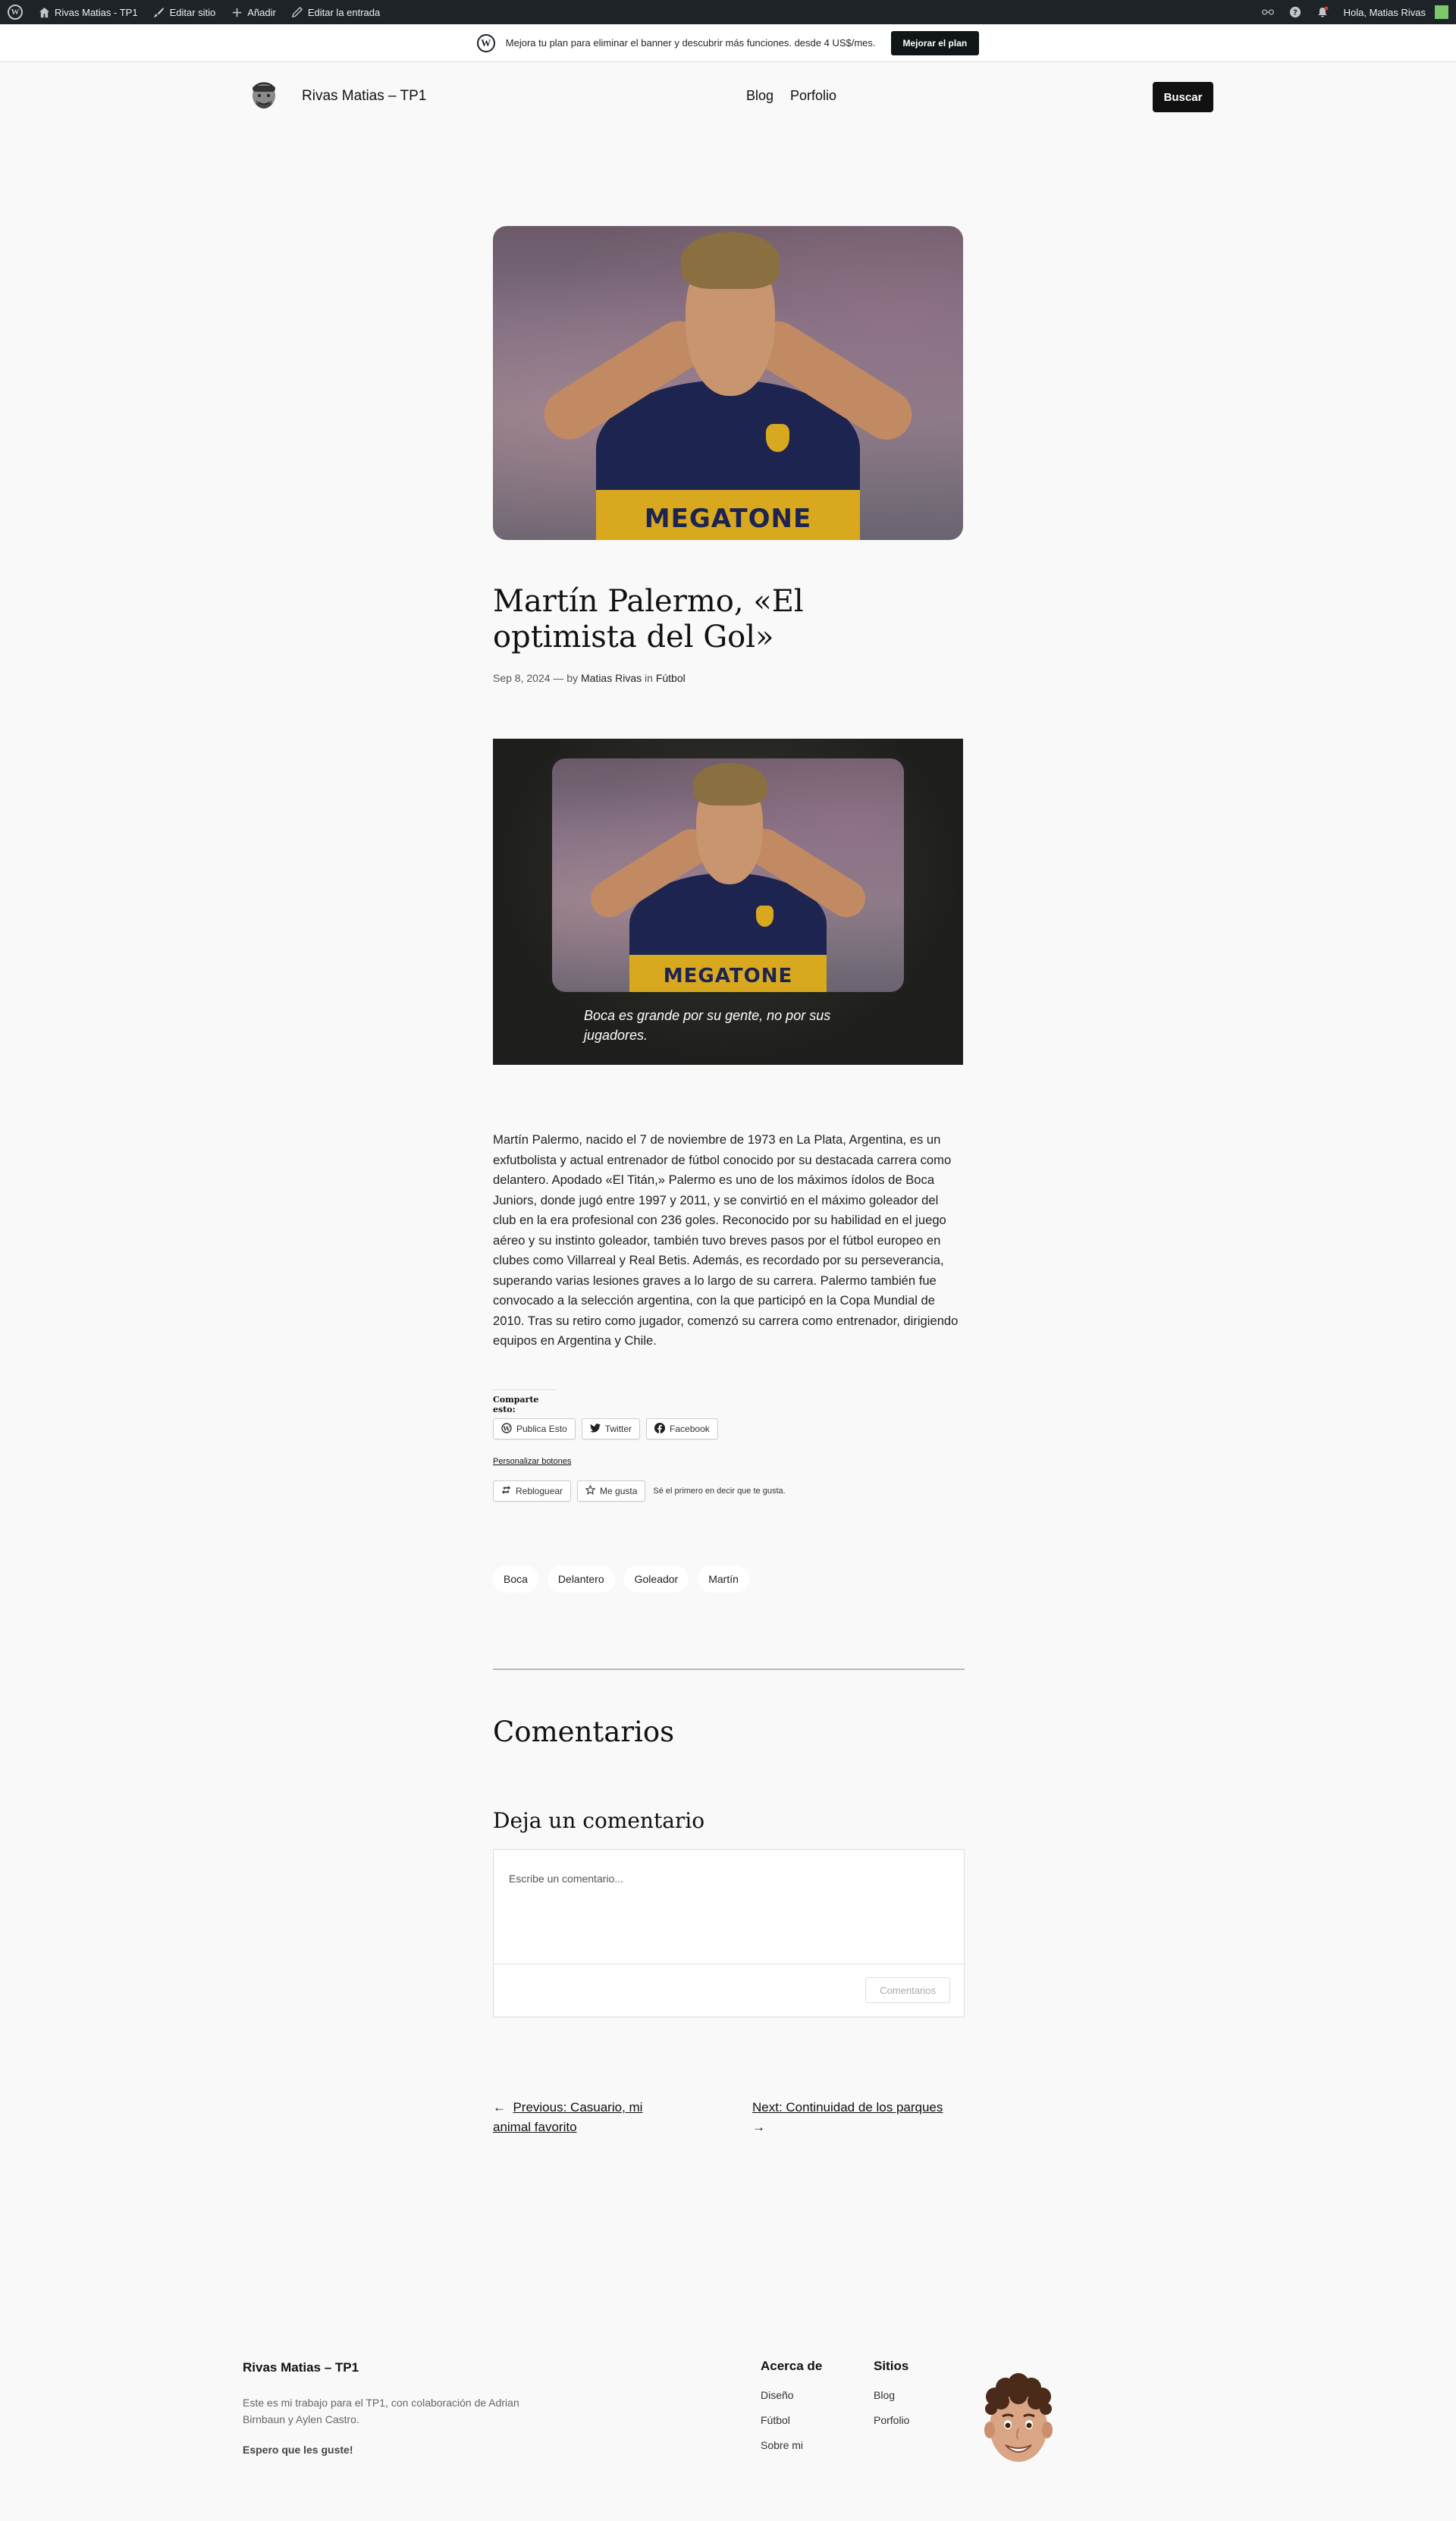 This screenshot has height=2521, width=1456. I want to click on cover-jersey-sponsor: MEGATONE, so click(728, 975).